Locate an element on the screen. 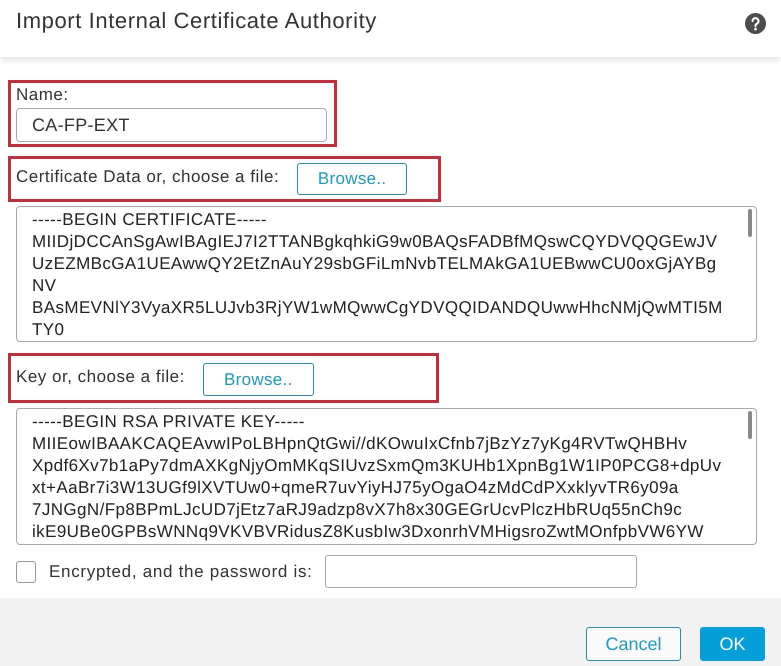 The width and height of the screenshot is (781, 666). certificate-text-line: UzEZMBcGA1UEAwwQY2EtZnAuY29sbGFiLmNvbTELMAkGA1UEBwwCU0oxGjAYBg is located at coordinates (374, 264).